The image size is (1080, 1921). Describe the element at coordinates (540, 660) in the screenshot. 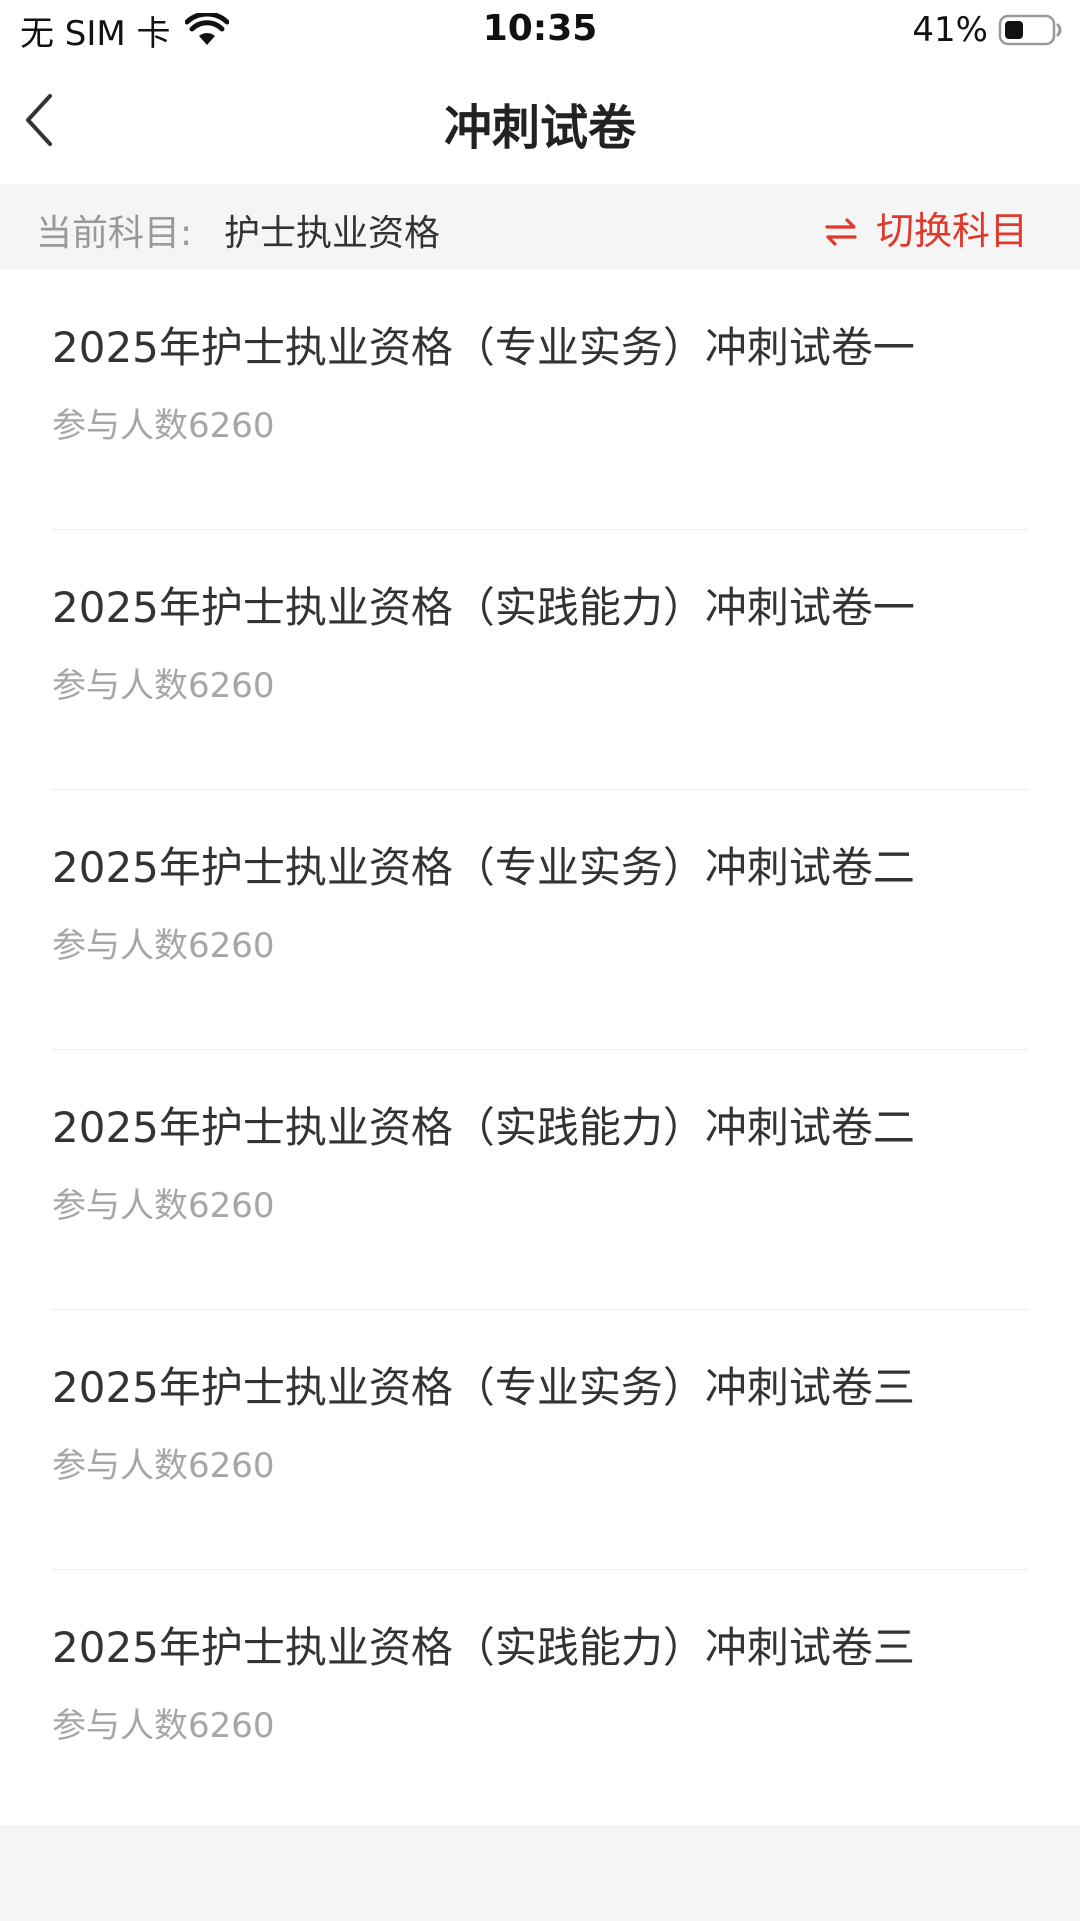

I see `list-item: 2025年护士执业资格（实践能力）冲刺试卷一 参与人数6260` at that location.